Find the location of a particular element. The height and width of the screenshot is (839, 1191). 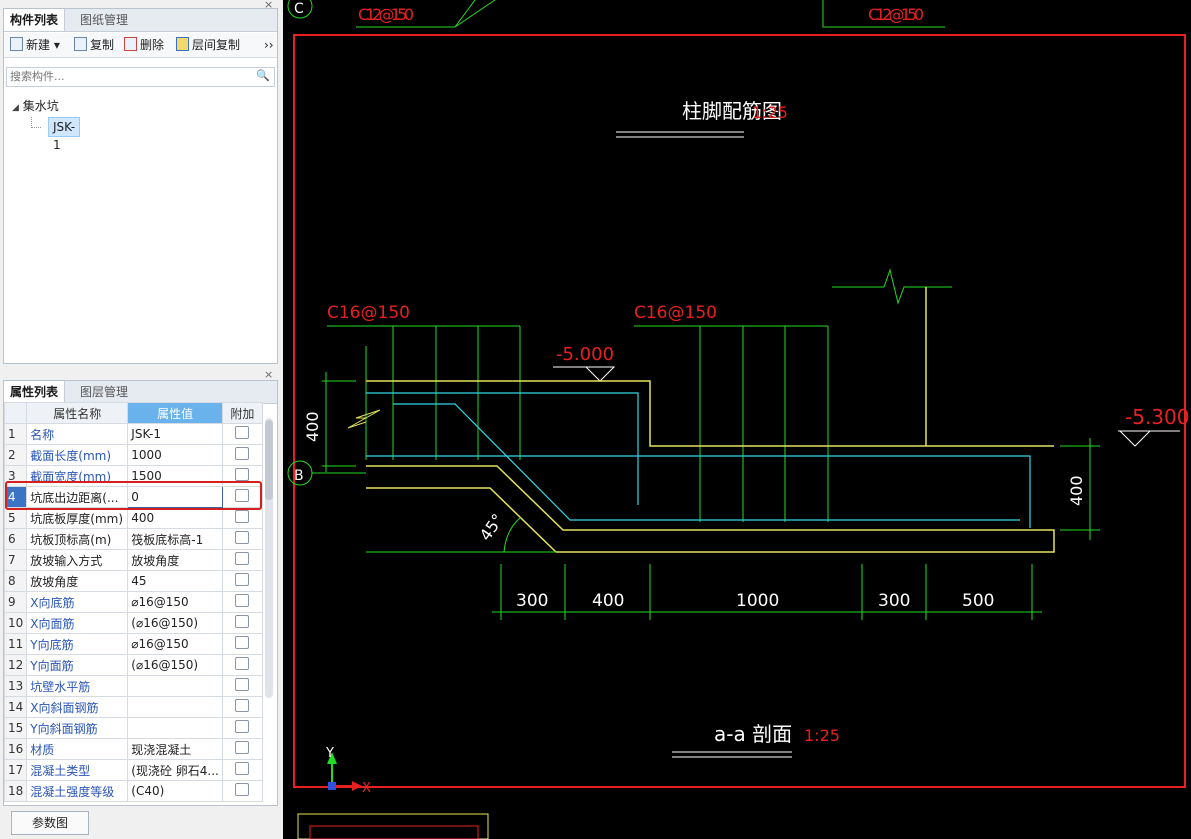

property-row: 1 名称 JSK-1 is located at coordinates (133, 434).